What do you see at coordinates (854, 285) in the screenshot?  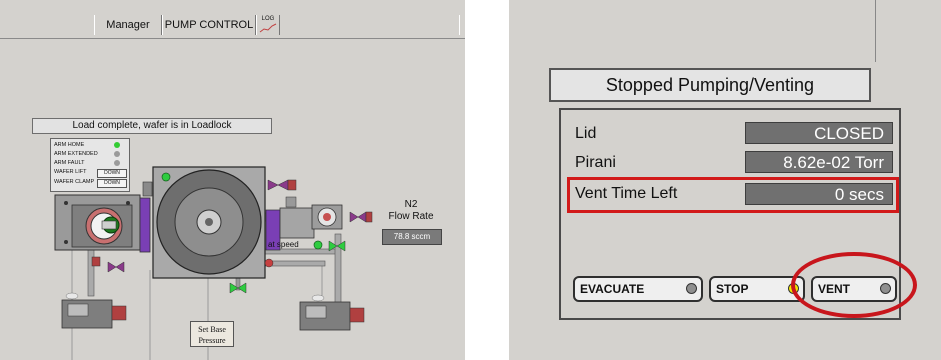 I see `vent-highlight-ellipse` at bounding box center [854, 285].